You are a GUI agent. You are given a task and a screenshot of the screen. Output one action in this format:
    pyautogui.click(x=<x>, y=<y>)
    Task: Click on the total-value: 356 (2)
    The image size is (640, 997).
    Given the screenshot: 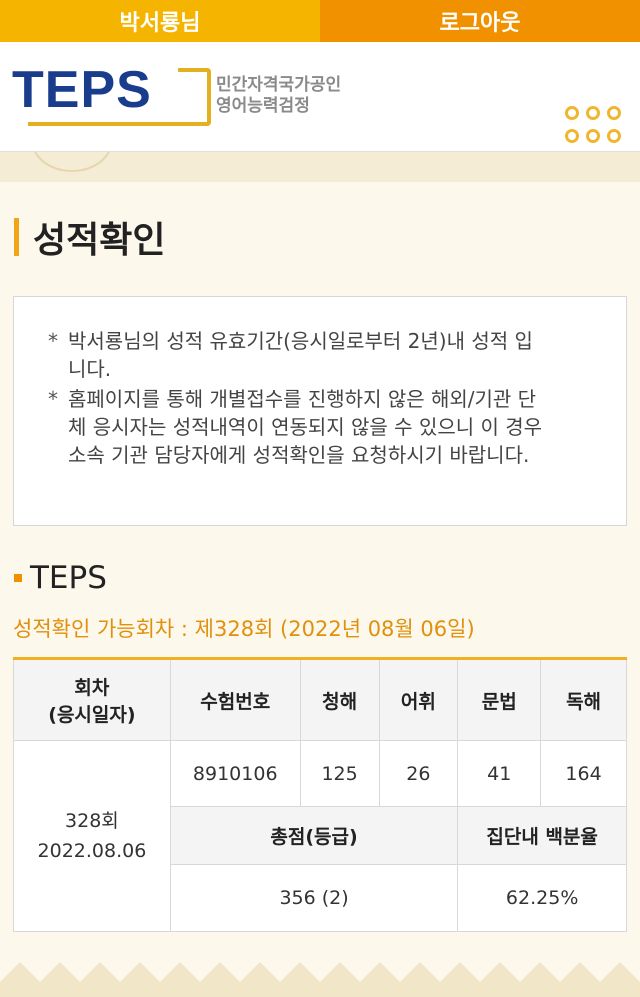 What is the action you would take?
    pyautogui.click(x=314, y=898)
    